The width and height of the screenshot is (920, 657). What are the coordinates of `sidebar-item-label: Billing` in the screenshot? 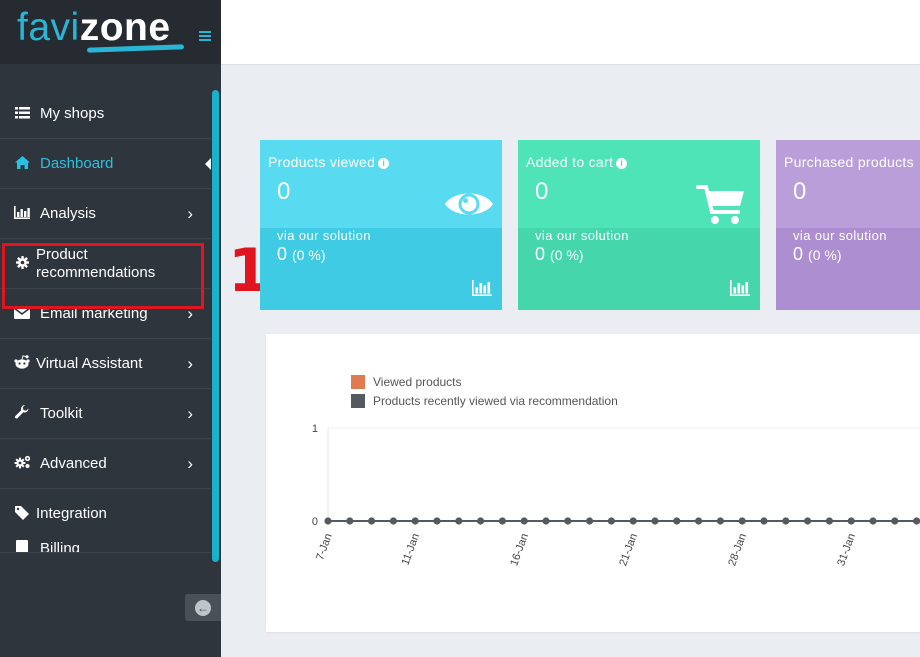 It's located at (60, 546).